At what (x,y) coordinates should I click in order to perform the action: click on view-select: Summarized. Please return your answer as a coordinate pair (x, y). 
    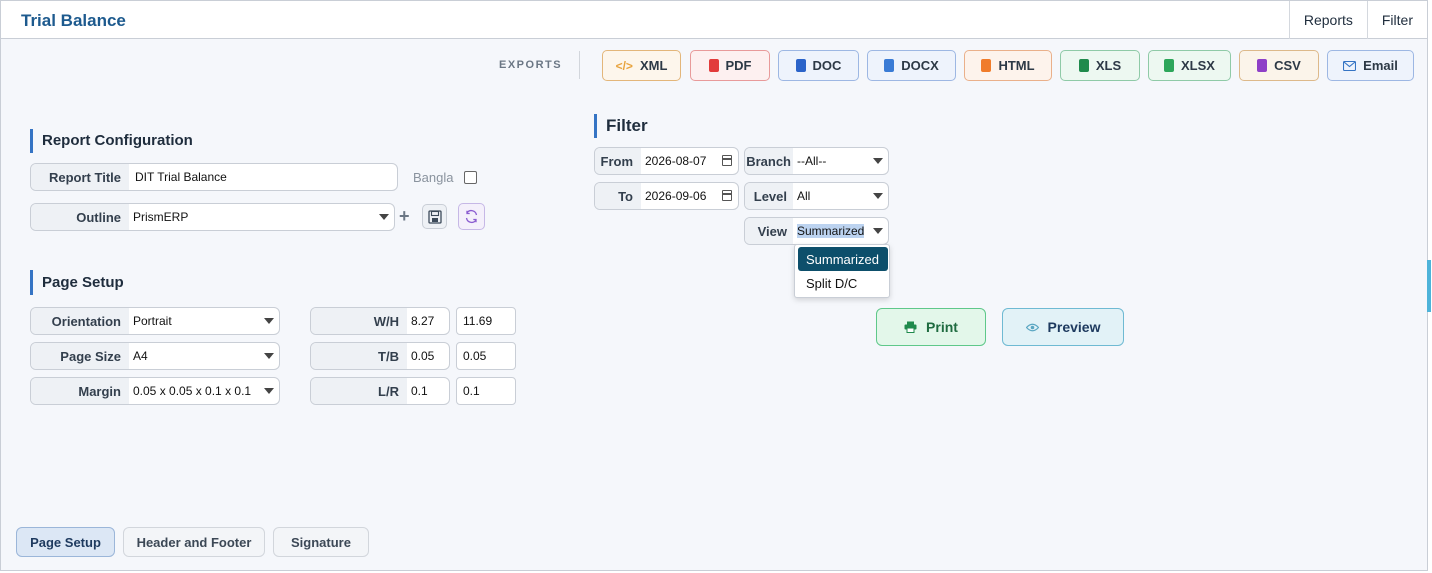
    Looking at the image, I should click on (840, 231).